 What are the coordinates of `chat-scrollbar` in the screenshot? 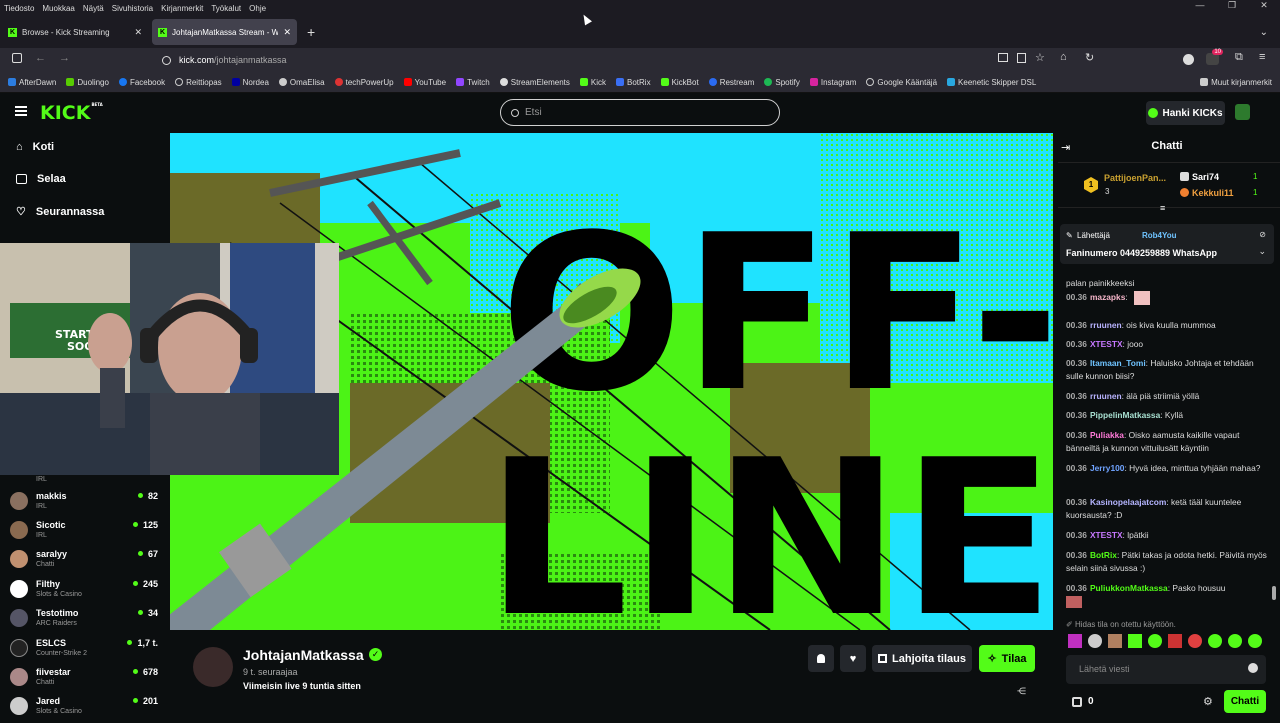 It's located at (1274, 593).